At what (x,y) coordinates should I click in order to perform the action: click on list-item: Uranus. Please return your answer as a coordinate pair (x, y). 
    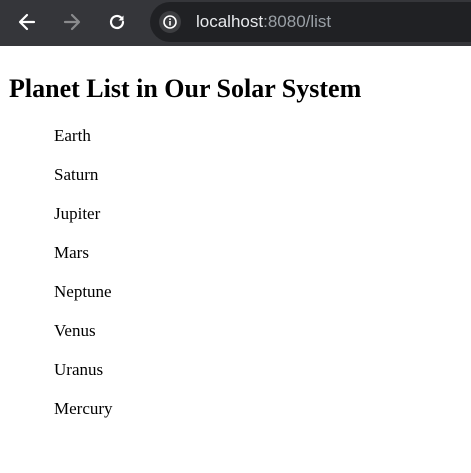
    Looking at the image, I should click on (79, 369).